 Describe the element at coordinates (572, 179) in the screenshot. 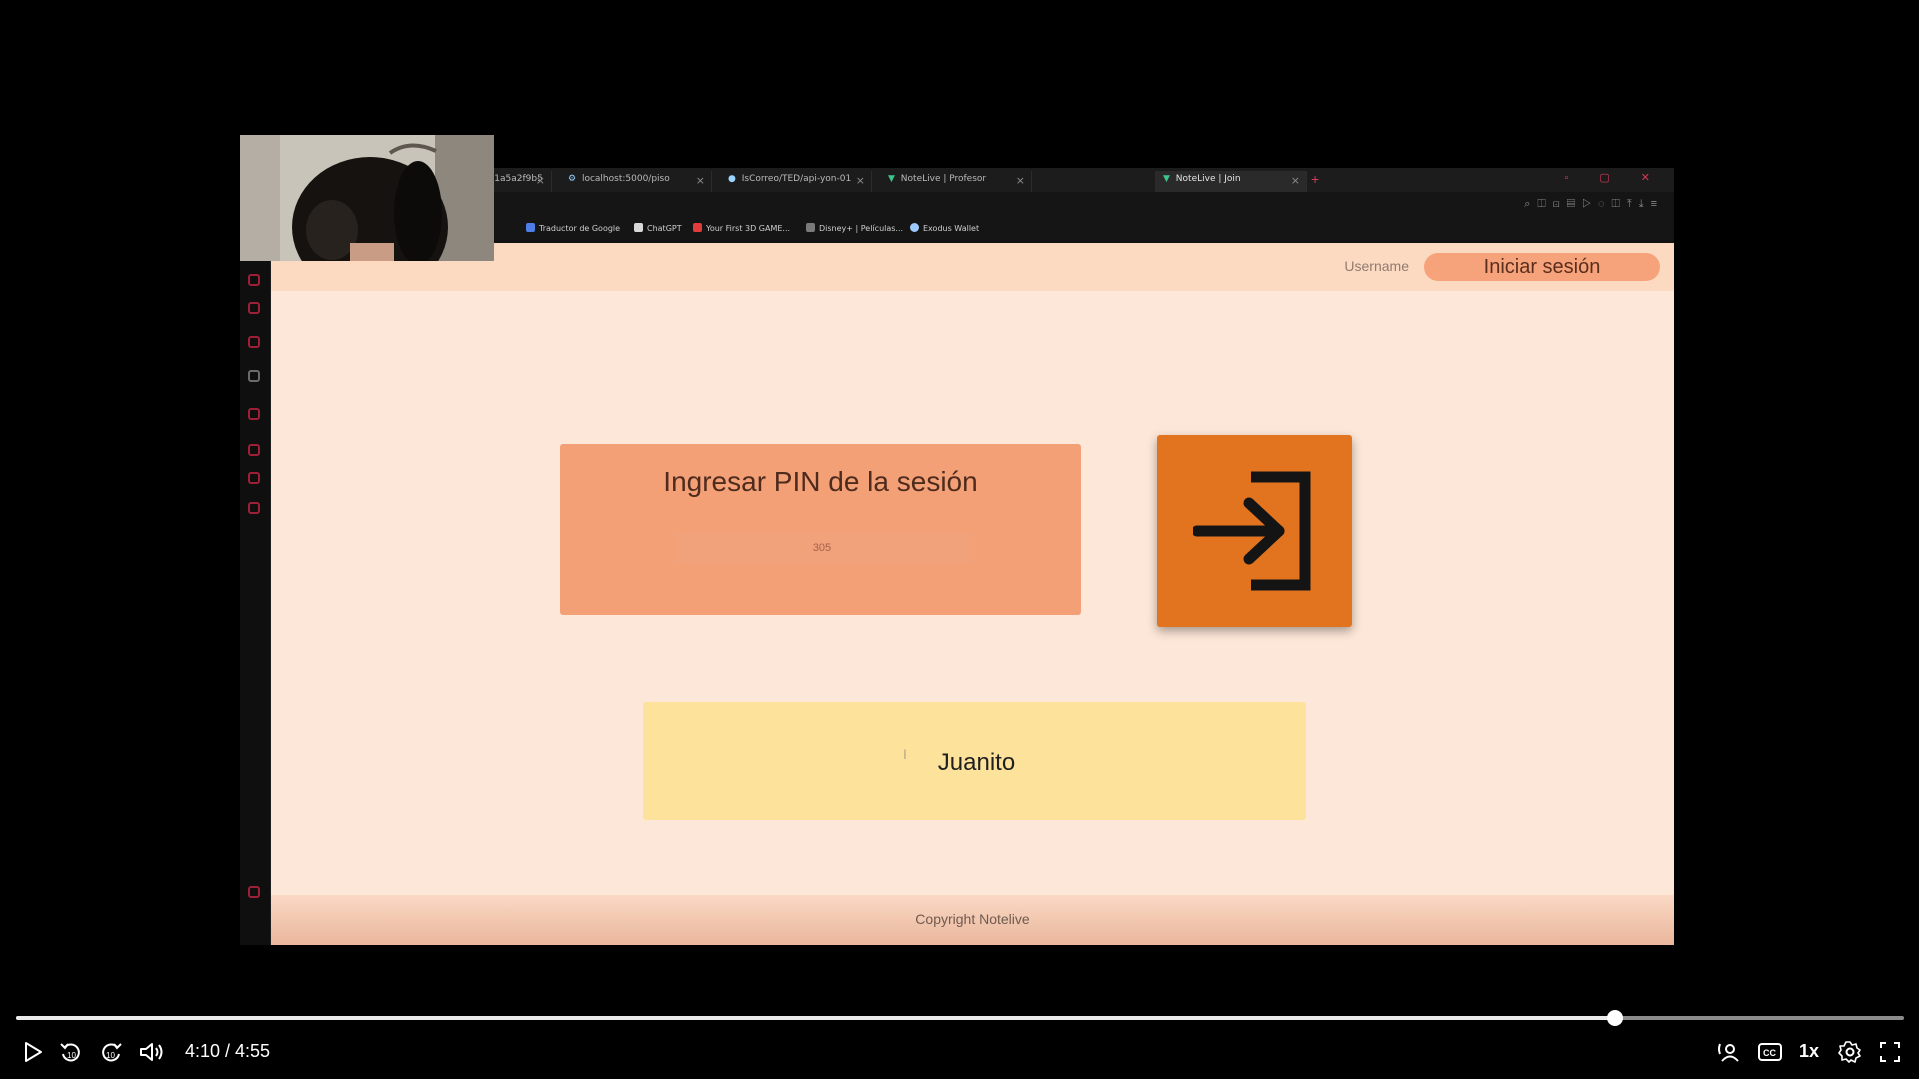

I see `gear-icon: ⚙` at that location.